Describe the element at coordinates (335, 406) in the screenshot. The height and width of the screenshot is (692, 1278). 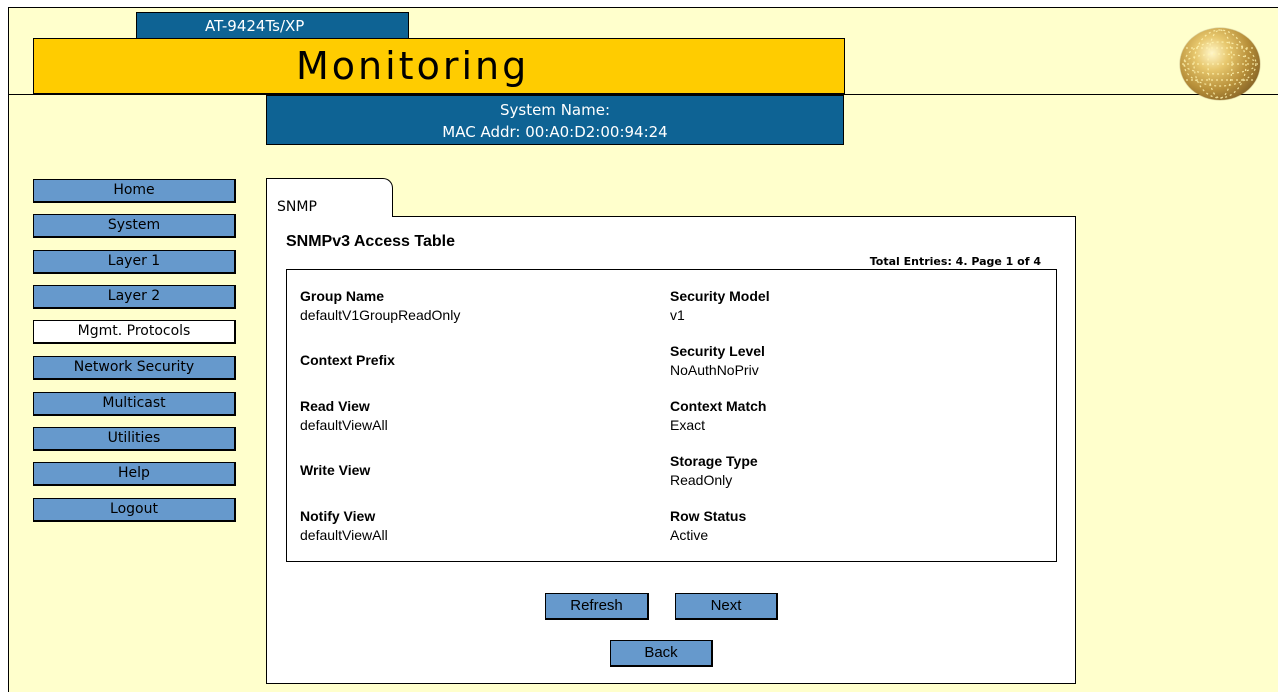
I see `field-label: Read View` at that location.